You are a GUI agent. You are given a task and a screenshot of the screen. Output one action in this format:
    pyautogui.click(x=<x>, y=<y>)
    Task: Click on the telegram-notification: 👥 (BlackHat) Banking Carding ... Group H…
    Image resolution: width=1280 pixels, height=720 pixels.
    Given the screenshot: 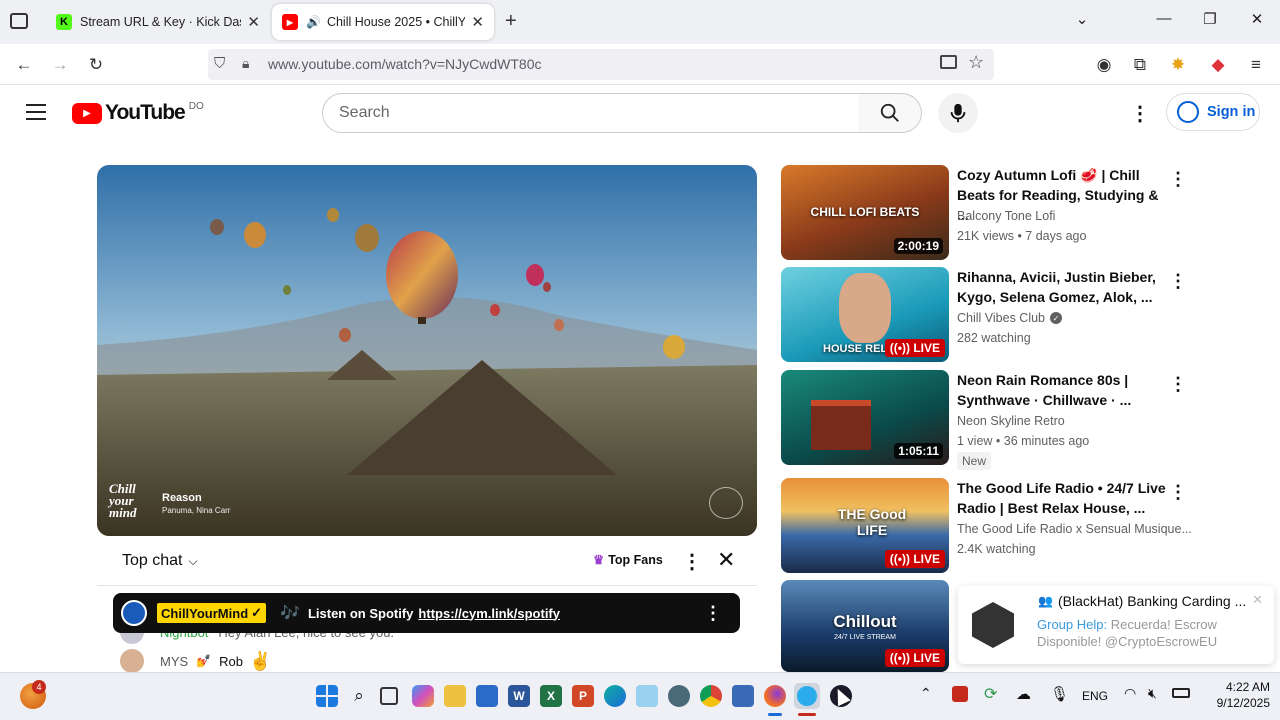 What is the action you would take?
    pyautogui.click(x=1116, y=625)
    